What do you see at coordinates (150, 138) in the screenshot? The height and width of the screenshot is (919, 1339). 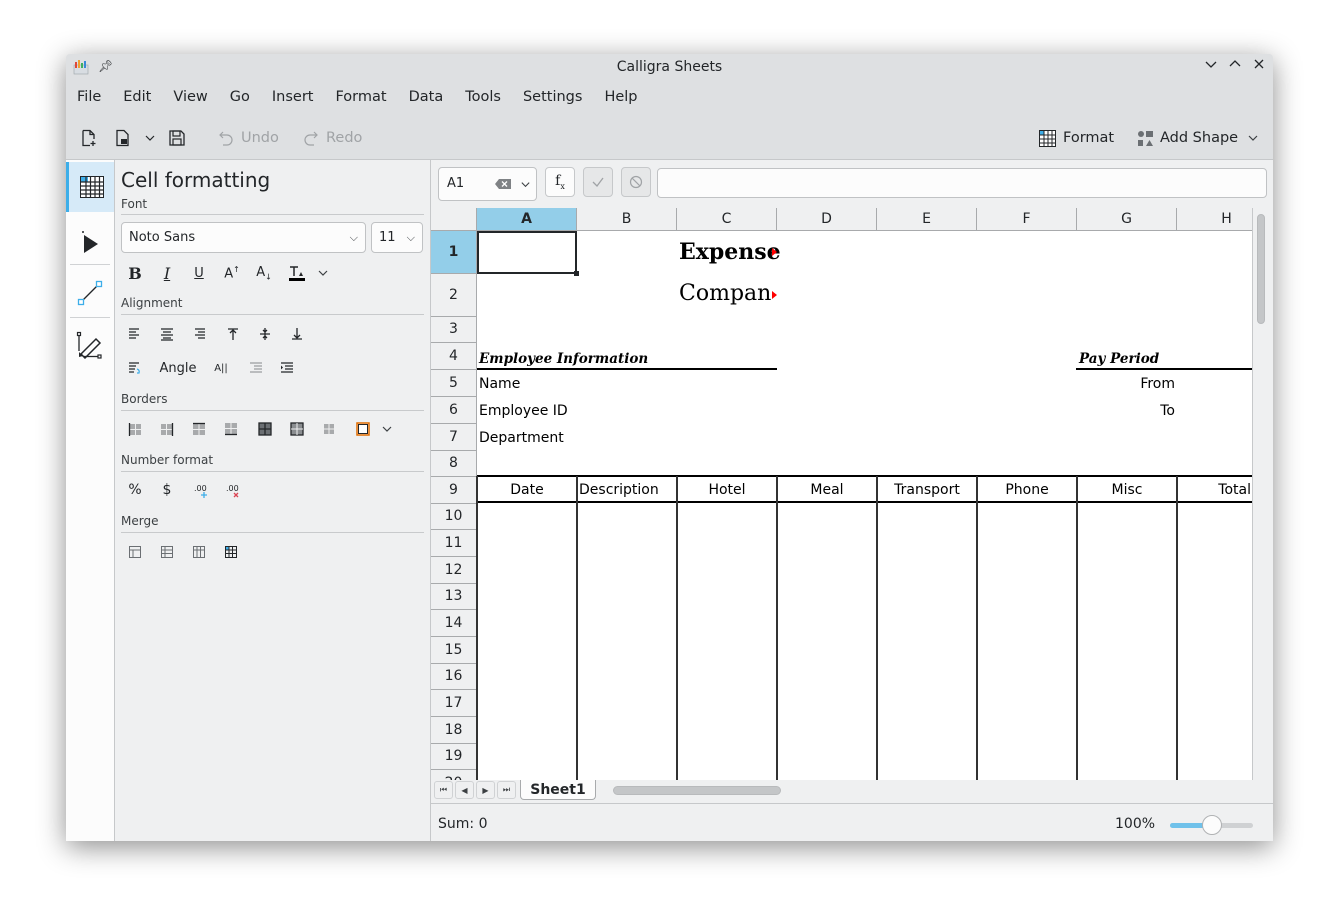 I see `open-recent-dropdown` at bounding box center [150, 138].